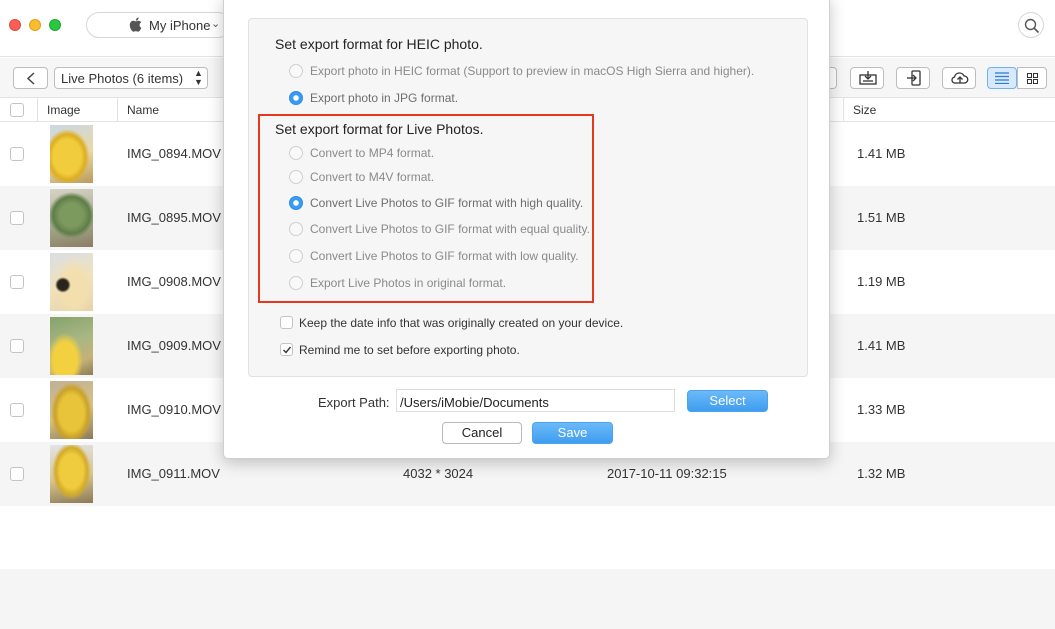 This screenshot has height=629, width=1055. What do you see at coordinates (135, 24) in the screenshot?
I see `apple-icon` at bounding box center [135, 24].